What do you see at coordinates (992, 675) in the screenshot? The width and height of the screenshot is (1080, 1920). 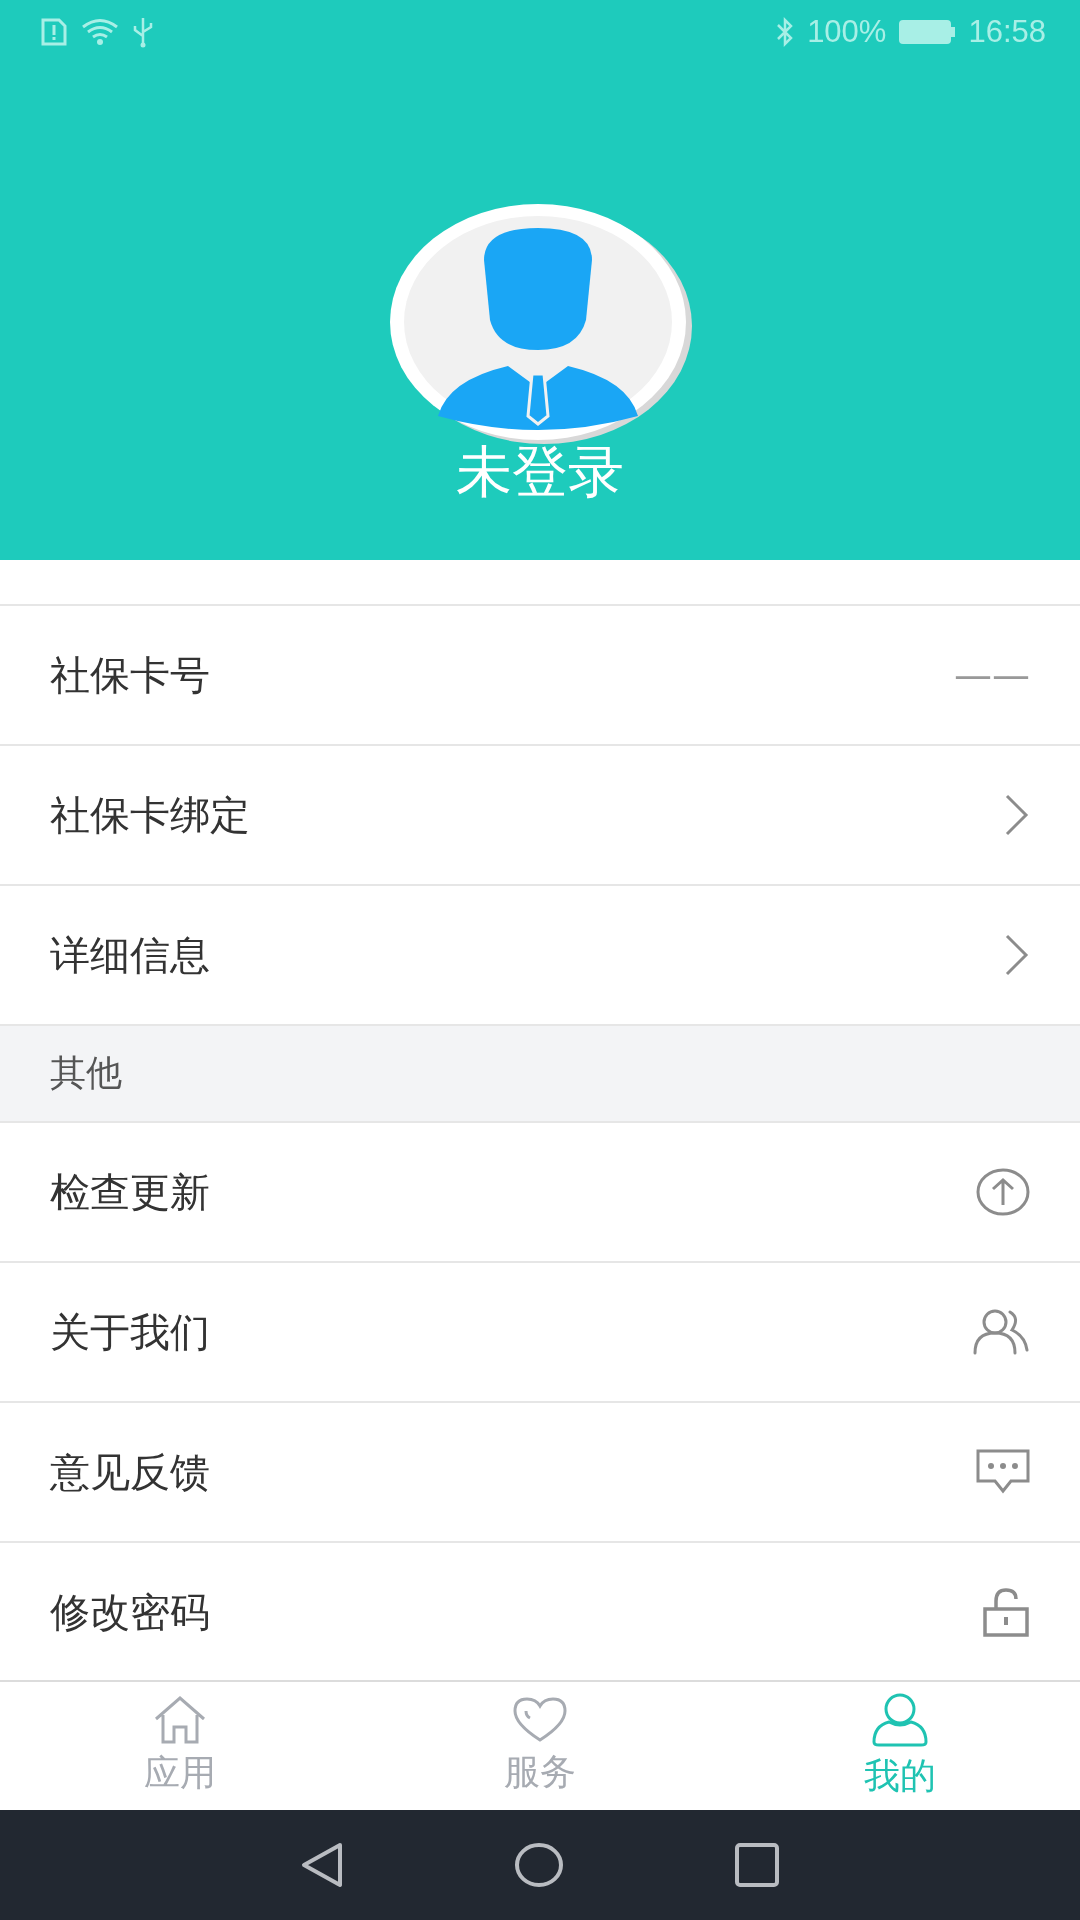 I see `card-number-value: ——` at bounding box center [992, 675].